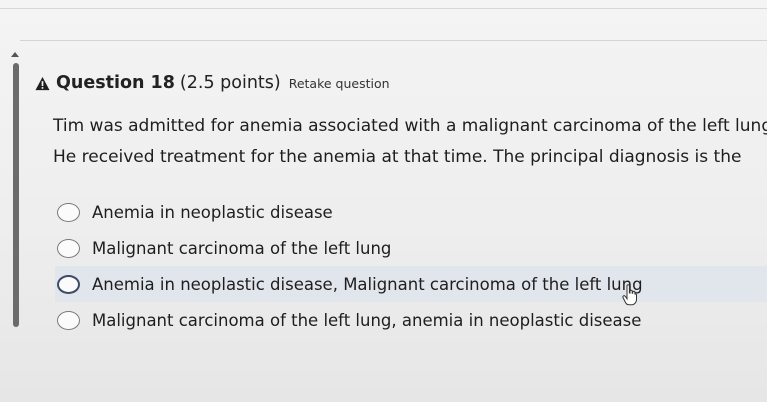 Image resolution: width=767 pixels, height=402 pixels. Describe the element at coordinates (15, 54) in the screenshot. I see `scroll-up-arrow-icon` at that location.